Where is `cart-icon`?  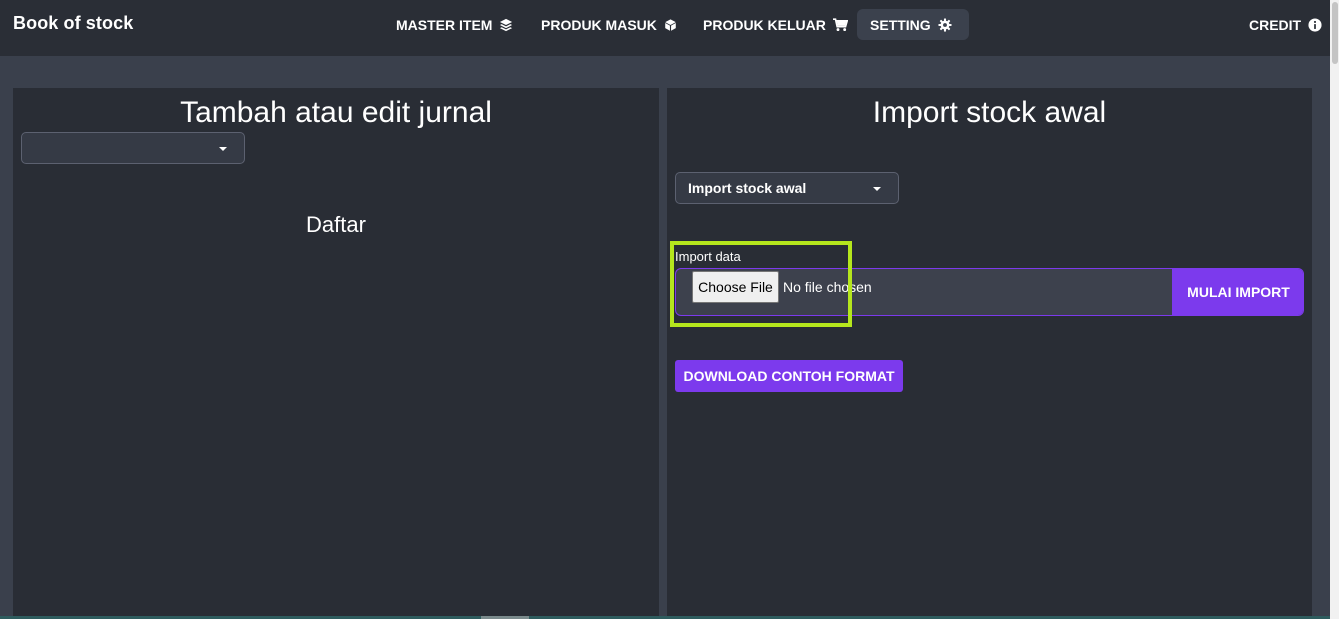
cart-icon is located at coordinates (840, 24).